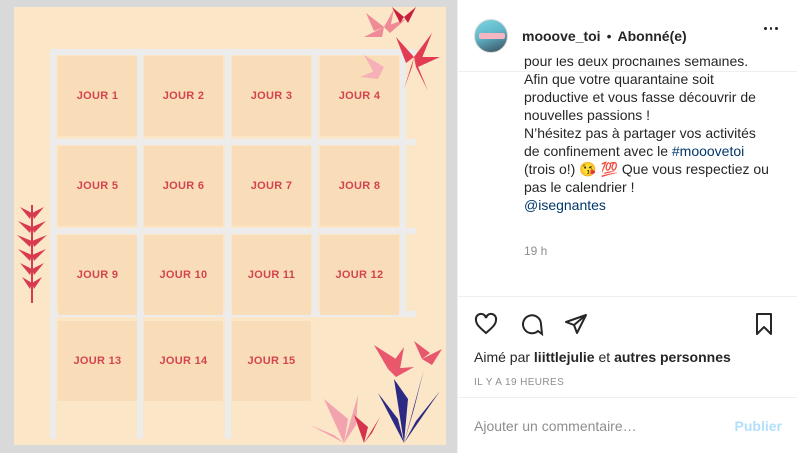 Image resolution: width=797 pixels, height=453 pixels. Describe the element at coordinates (183, 275) in the screenshot. I see `day-cell: JOUR 10` at that location.